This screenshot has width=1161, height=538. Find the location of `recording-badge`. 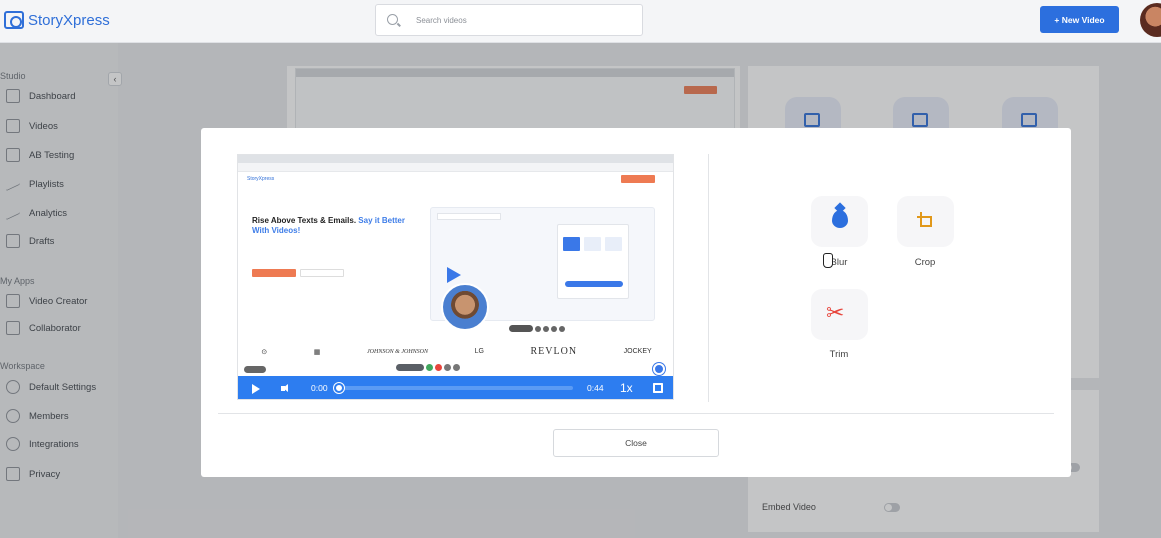

recording-badge is located at coordinates (255, 369).